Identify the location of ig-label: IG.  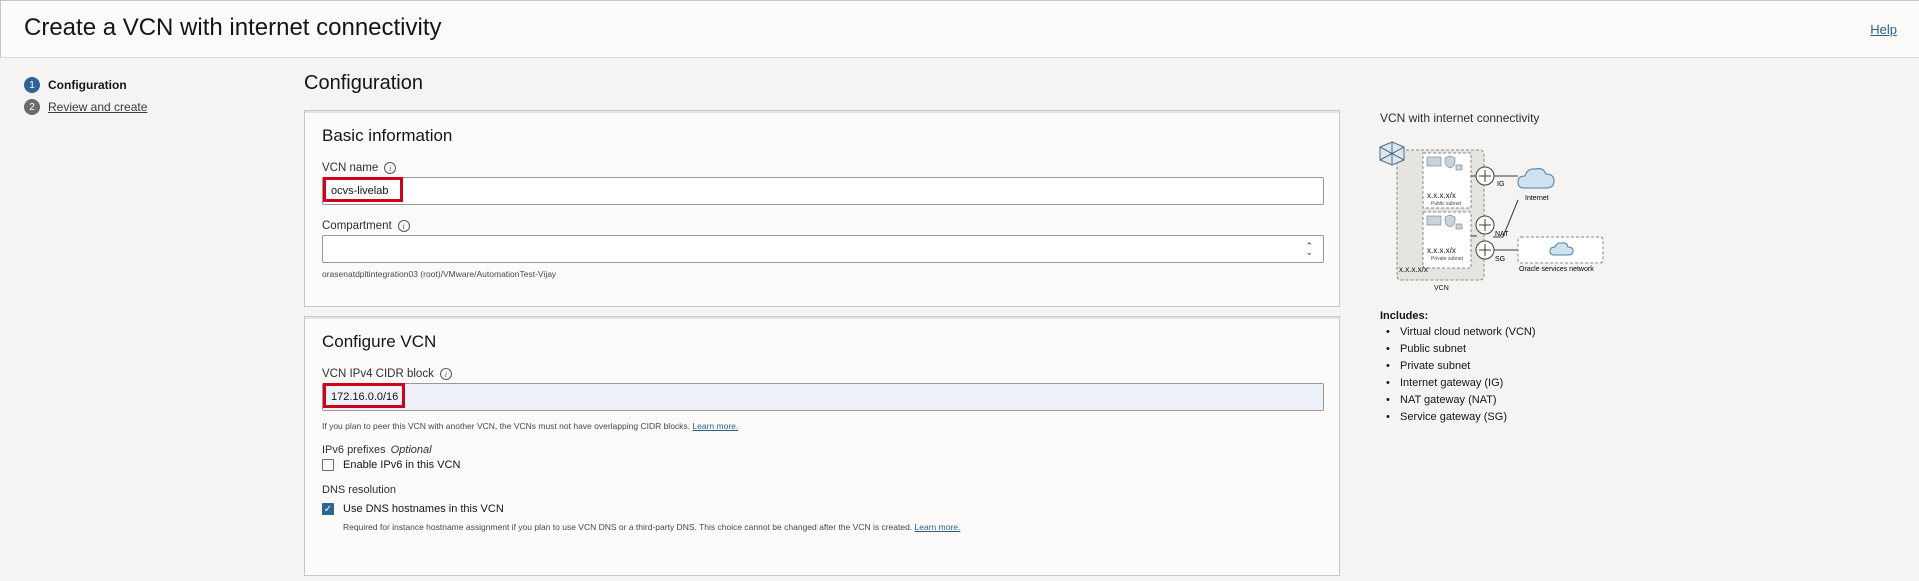
(1500, 184).